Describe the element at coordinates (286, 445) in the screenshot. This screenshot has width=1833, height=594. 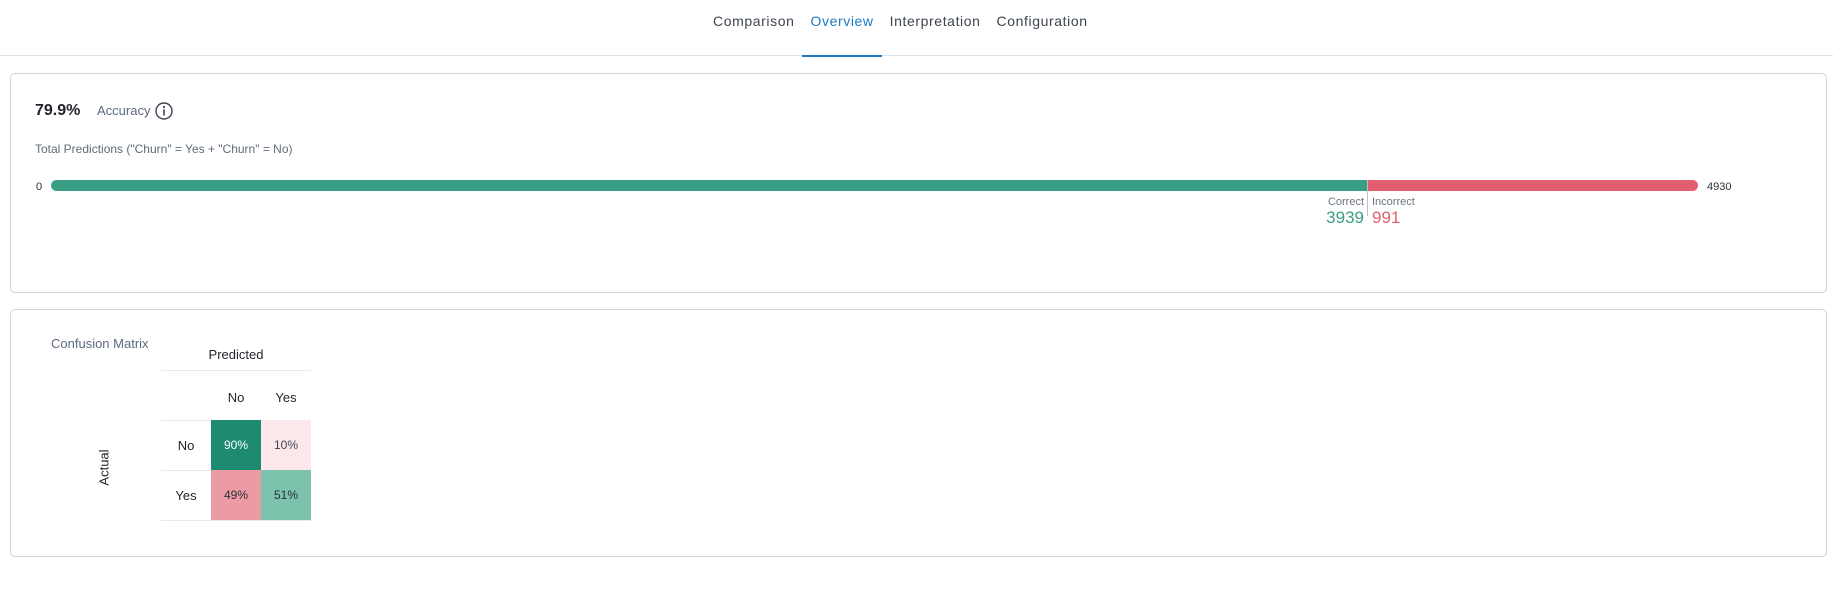
I see `matrix-cell-no-yes: 10%` at that location.